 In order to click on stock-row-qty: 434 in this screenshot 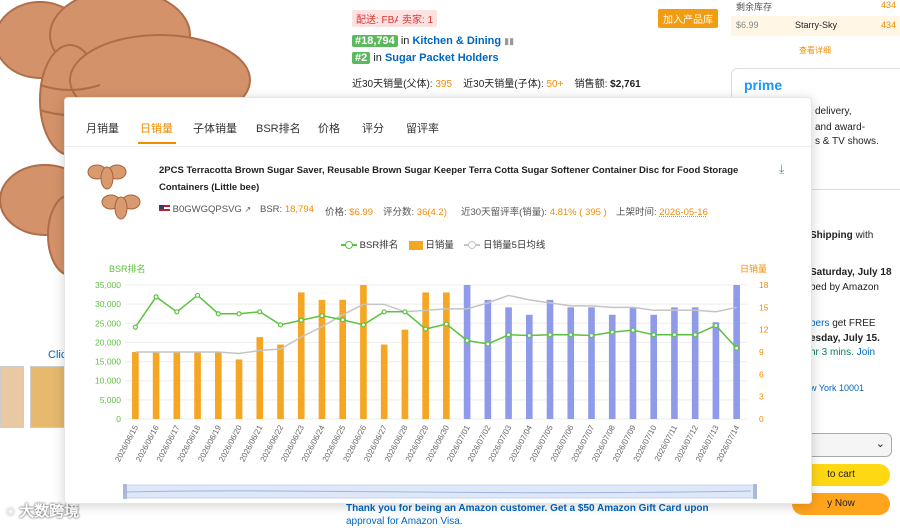, I will do `click(889, 25)`.